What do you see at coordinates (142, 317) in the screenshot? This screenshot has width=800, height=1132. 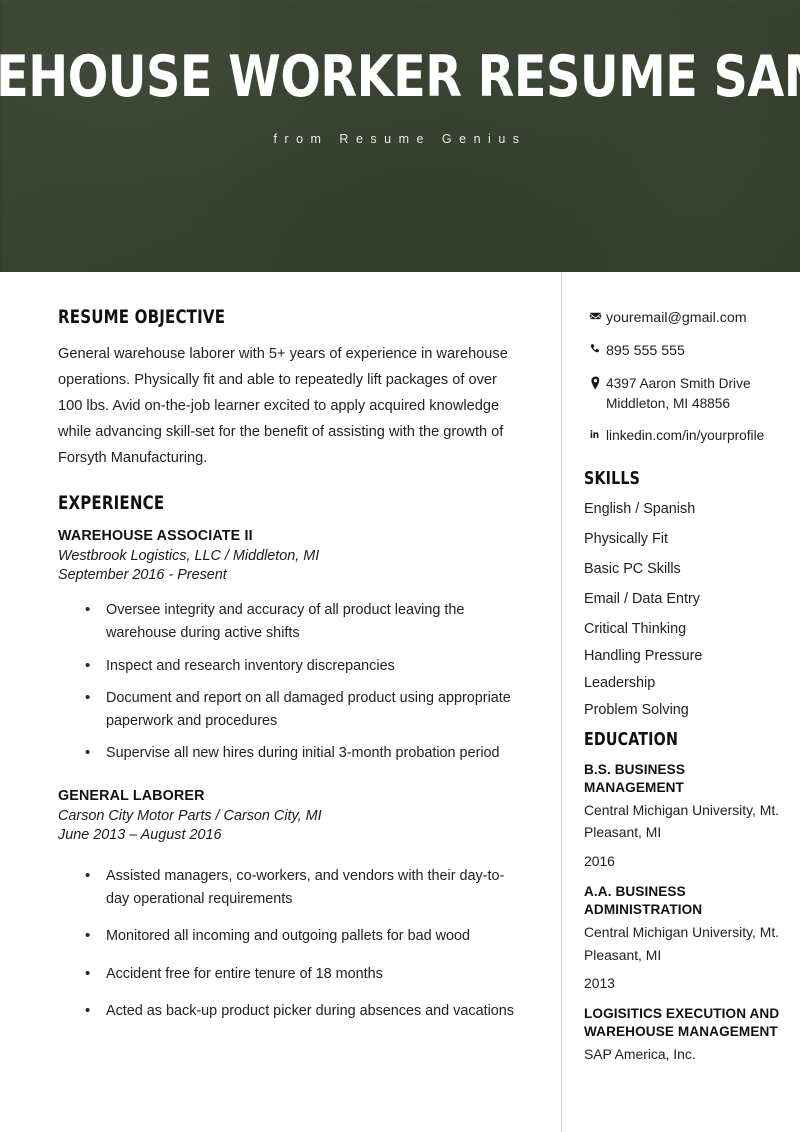 I see `section-heading-objective: RESUME OBJECTIVE` at bounding box center [142, 317].